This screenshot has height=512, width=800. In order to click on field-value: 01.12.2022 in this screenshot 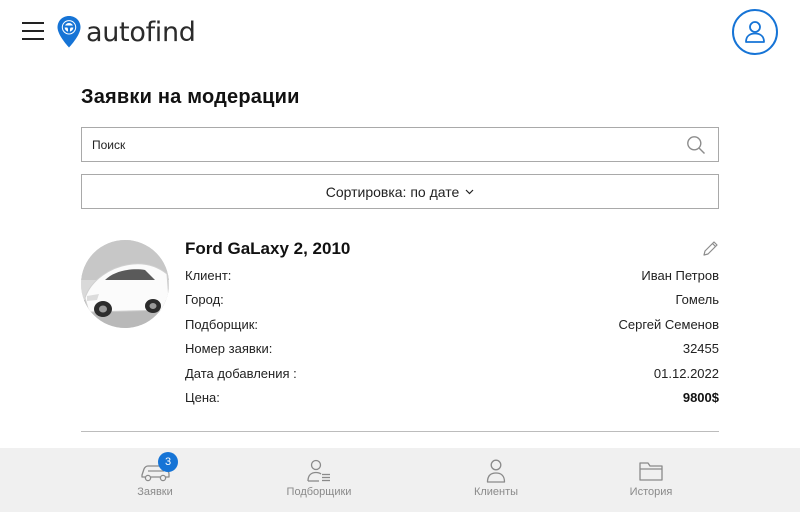, I will do `click(686, 373)`.